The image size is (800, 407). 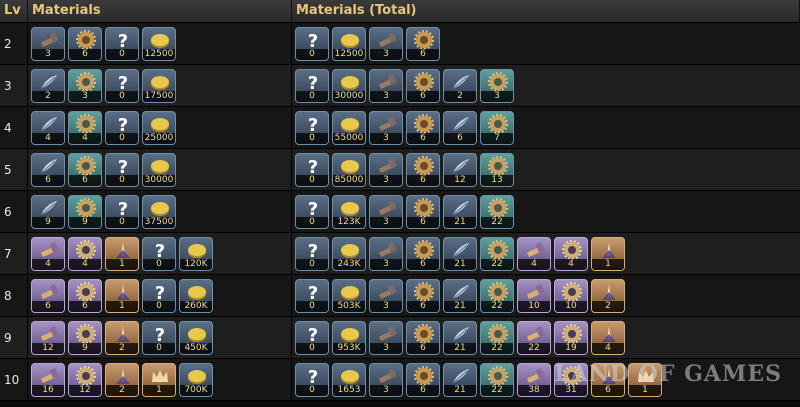 What do you see at coordinates (534, 295) in the screenshot?
I see `hammer-material-slot: 10` at bounding box center [534, 295].